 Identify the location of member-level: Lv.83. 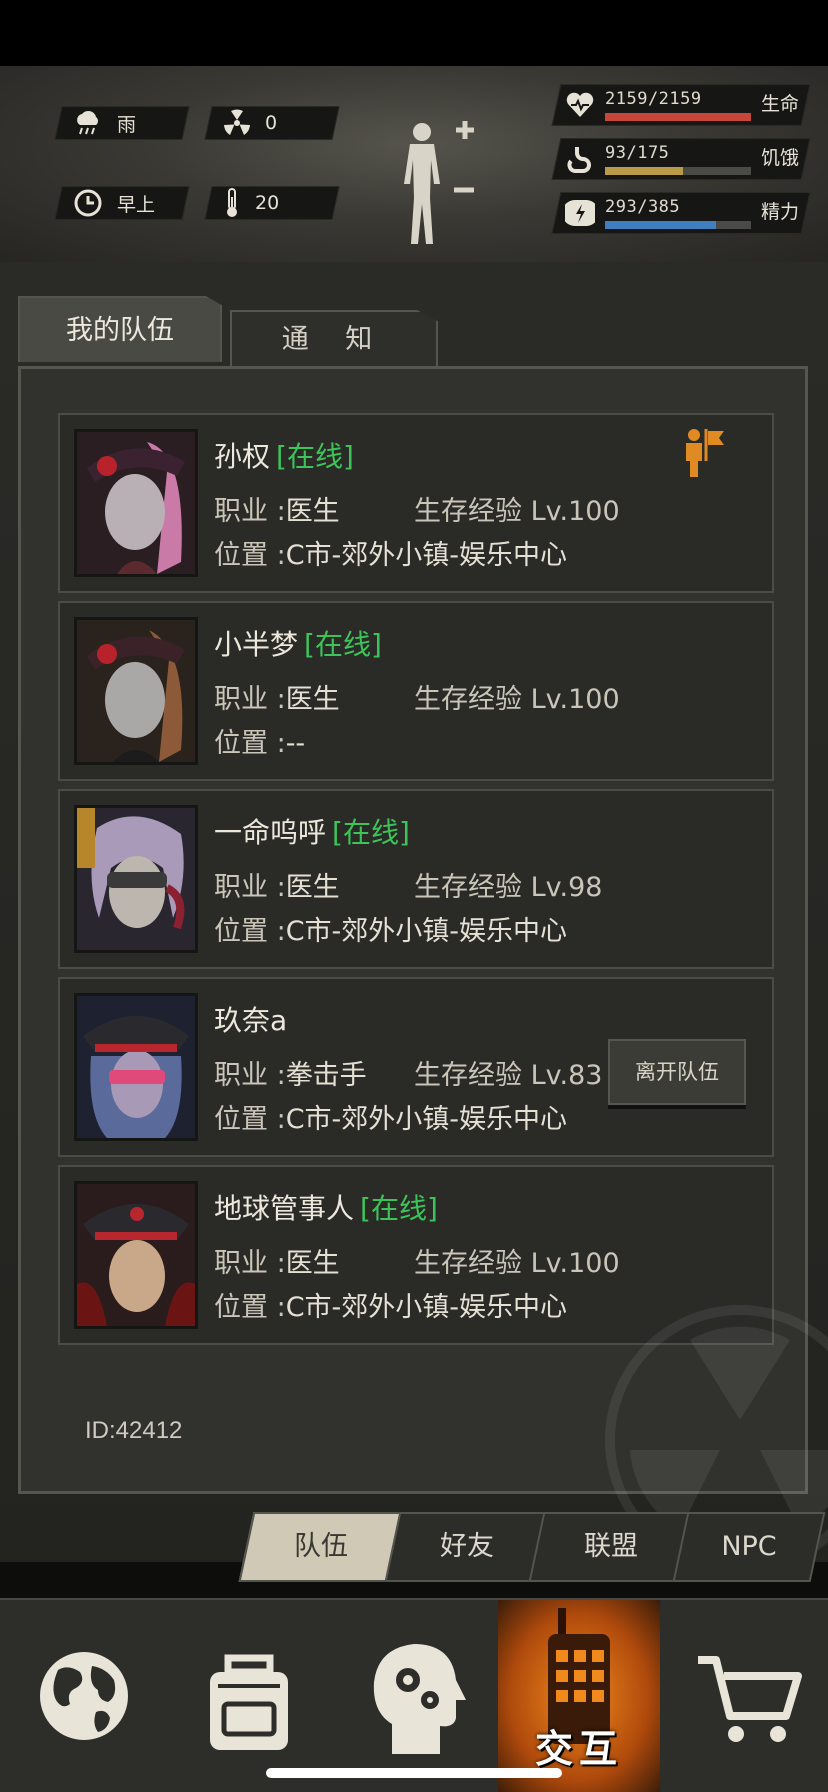
(566, 1075).